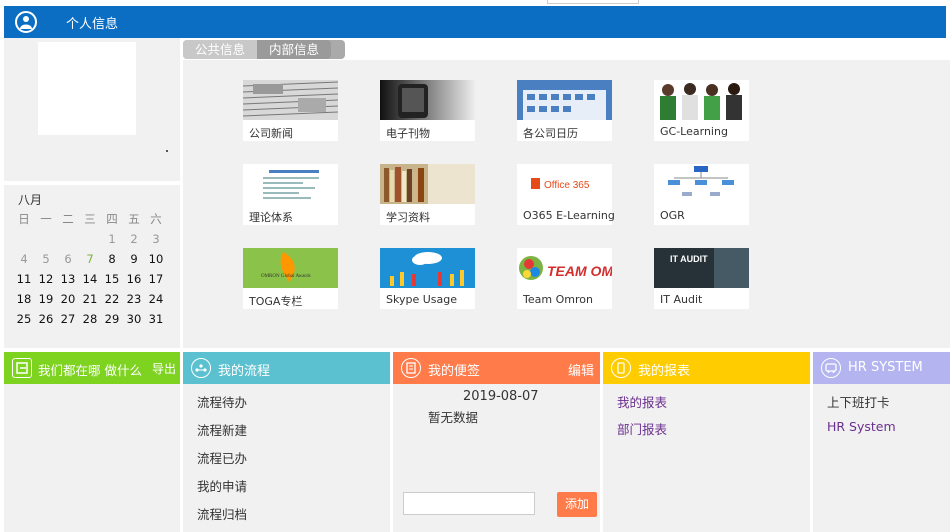 The height and width of the screenshot is (532, 950). I want to click on hr-list: 上下班打卡 HR System, so click(861, 419).